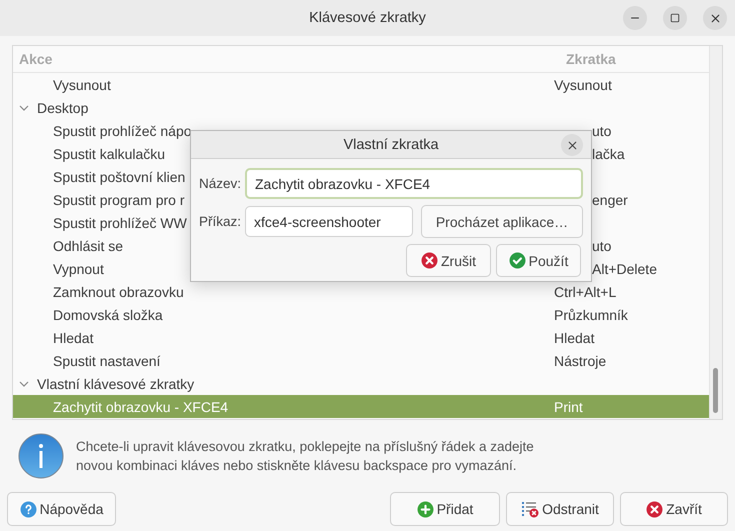  What do you see at coordinates (608, 154) in the screenshot?
I see `shortcut-cell: lačka` at bounding box center [608, 154].